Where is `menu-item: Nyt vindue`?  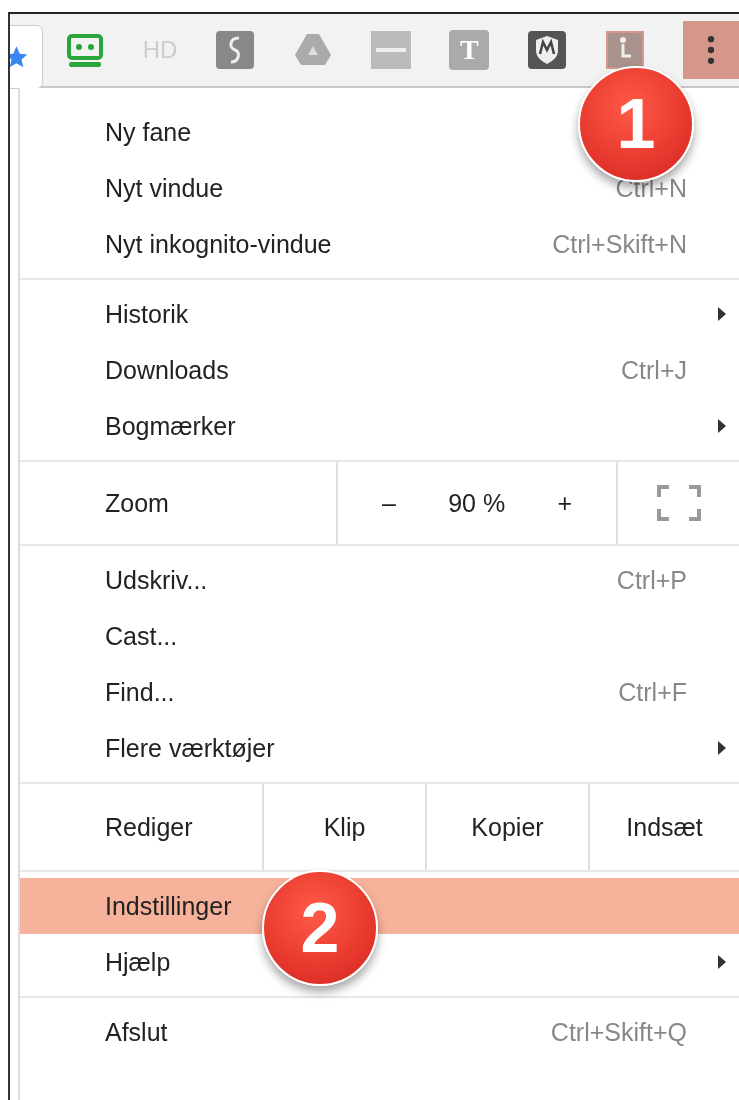 menu-item: Nyt vindue is located at coordinates (164, 188).